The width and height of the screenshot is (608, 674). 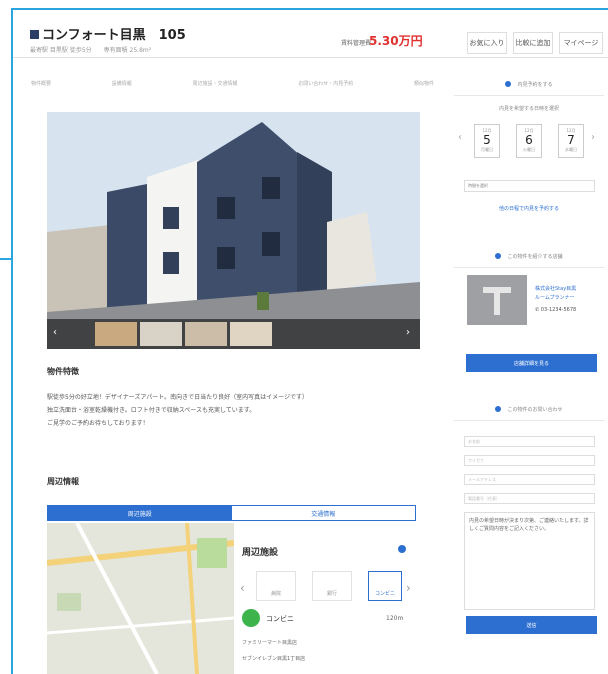 What do you see at coordinates (273, 658) in the screenshot?
I see `nearby-item: セブンイレブン目黒1丁目店` at bounding box center [273, 658].